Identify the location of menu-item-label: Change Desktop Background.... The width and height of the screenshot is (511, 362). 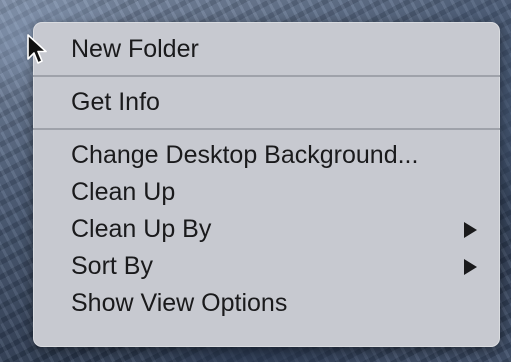
(245, 155).